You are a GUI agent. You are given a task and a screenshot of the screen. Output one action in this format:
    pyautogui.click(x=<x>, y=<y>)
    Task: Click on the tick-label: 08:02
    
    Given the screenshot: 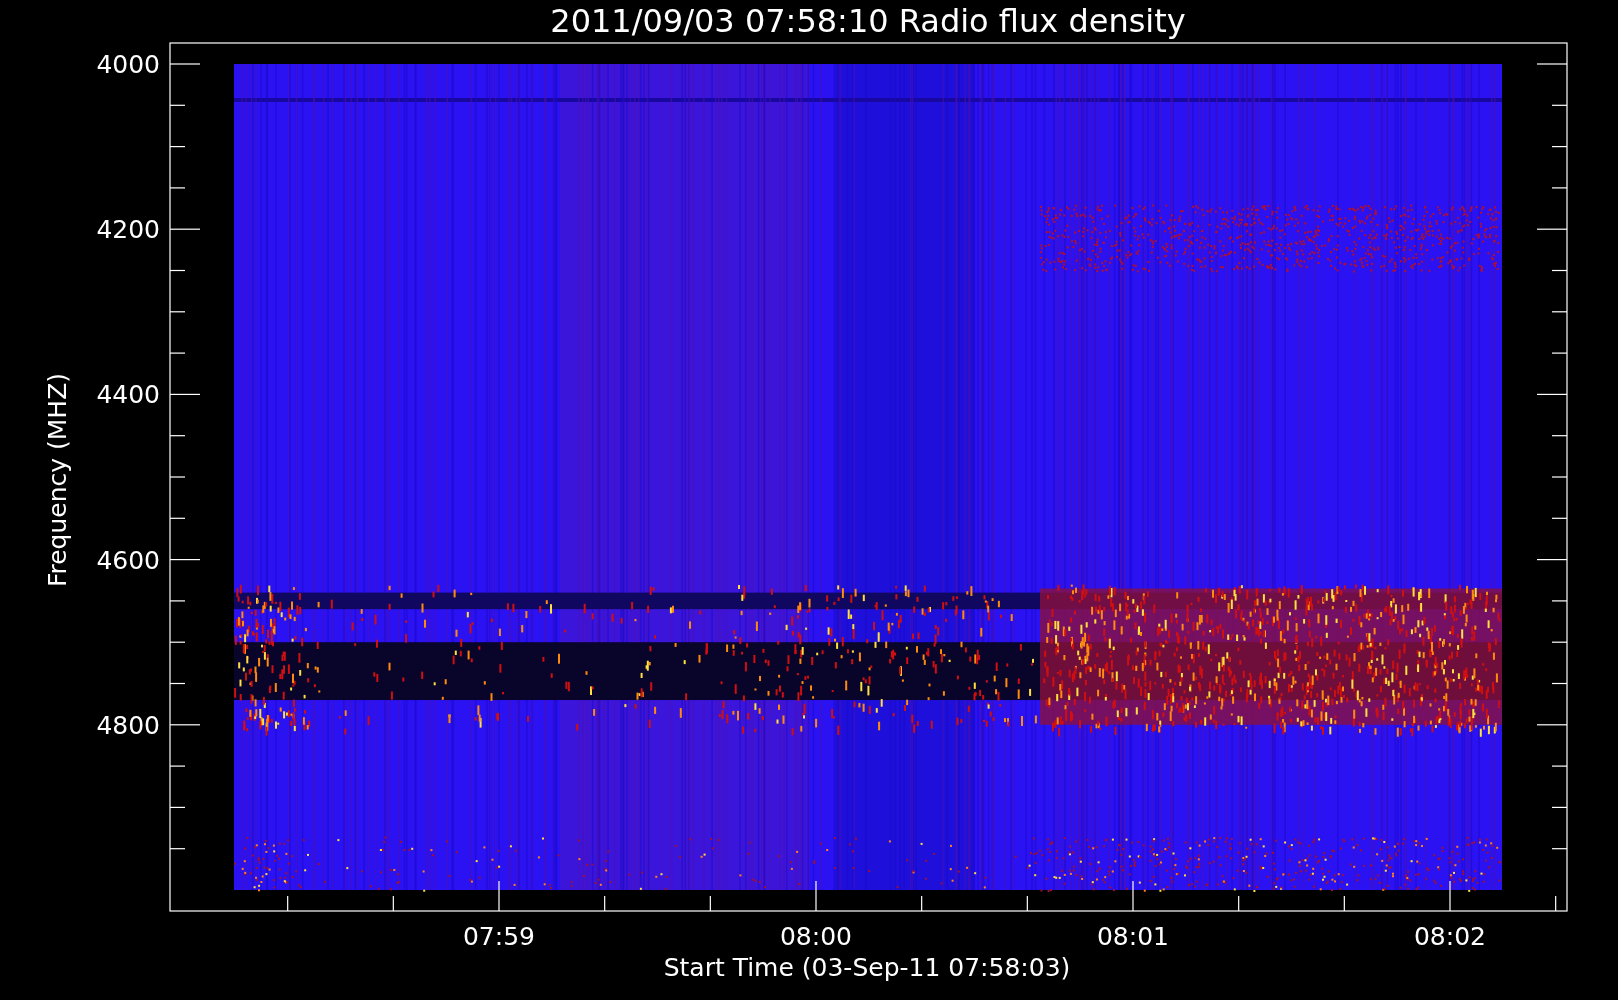 What is the action you would take?
    pyautogui.click(x=1450, y=936)
    